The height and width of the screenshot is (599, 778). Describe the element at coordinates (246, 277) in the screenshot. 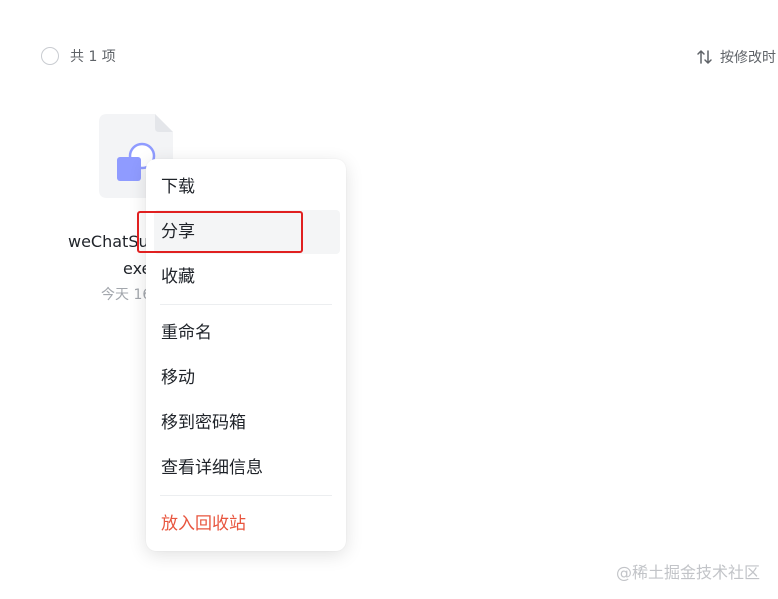

I see `menu-item-favorite: 收藏` at that location.